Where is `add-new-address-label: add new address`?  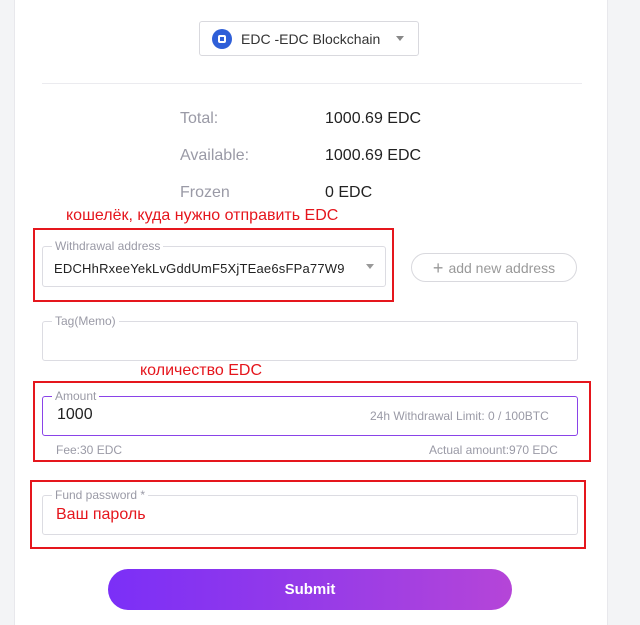 add-new-address-label: add new address is located at coordinates (502, 267).